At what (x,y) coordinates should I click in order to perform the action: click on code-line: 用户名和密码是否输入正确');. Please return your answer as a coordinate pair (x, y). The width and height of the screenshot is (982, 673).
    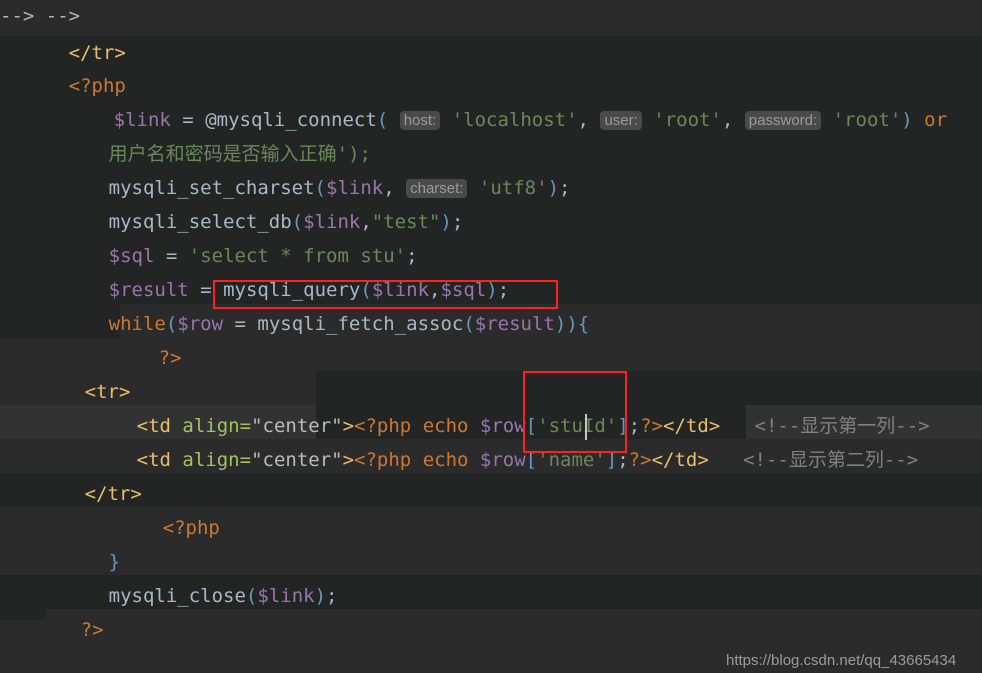
    Looking at the image, I should click on (491, 134).